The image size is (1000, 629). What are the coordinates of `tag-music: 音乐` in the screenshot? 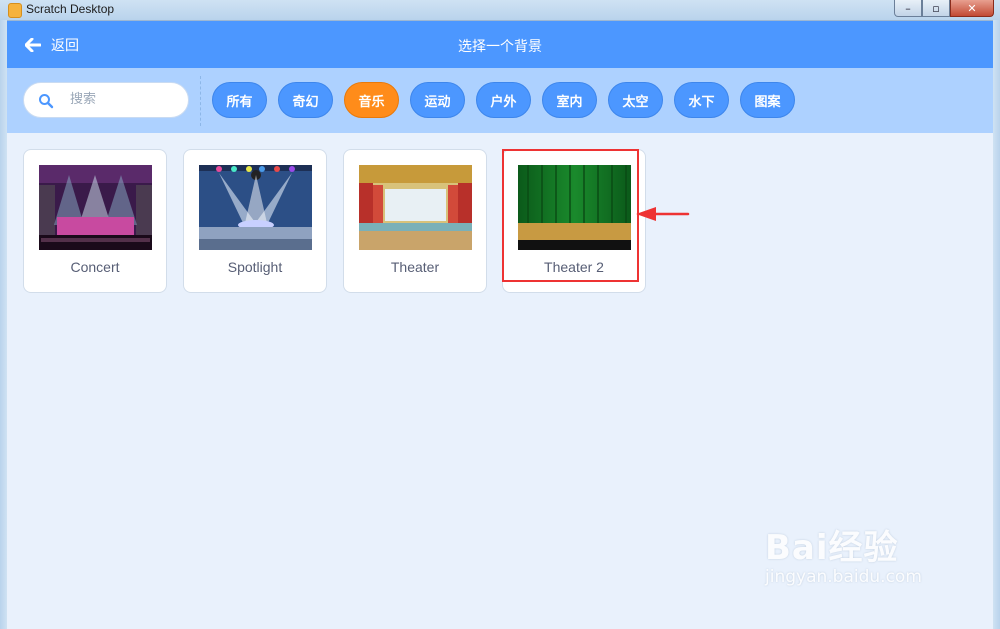 It's located at (371, 100).